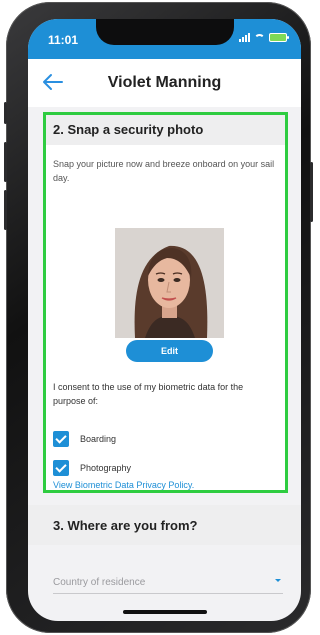 The height and width of the screenshot is (635, 320). What do you see at coordinates (5, 113) in the screenshot?
I see `mute-switch` at bounding box center [5, 113].